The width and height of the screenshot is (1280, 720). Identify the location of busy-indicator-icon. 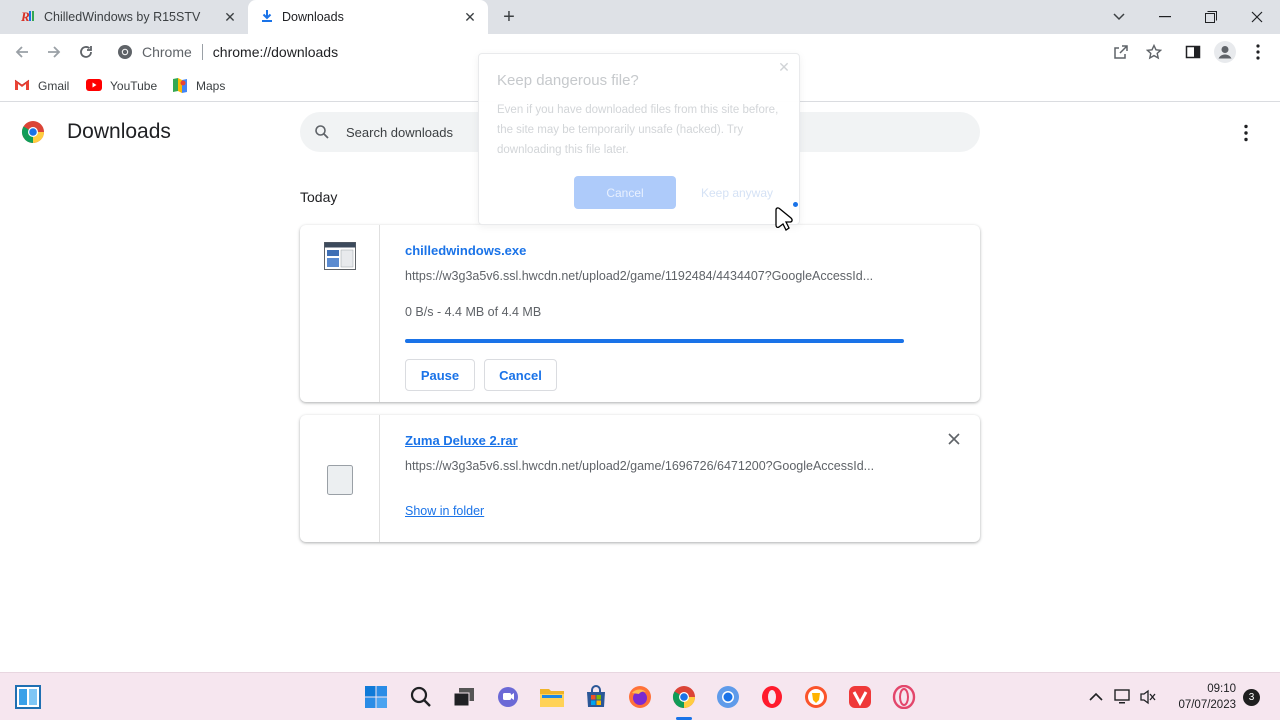
(795, 204).